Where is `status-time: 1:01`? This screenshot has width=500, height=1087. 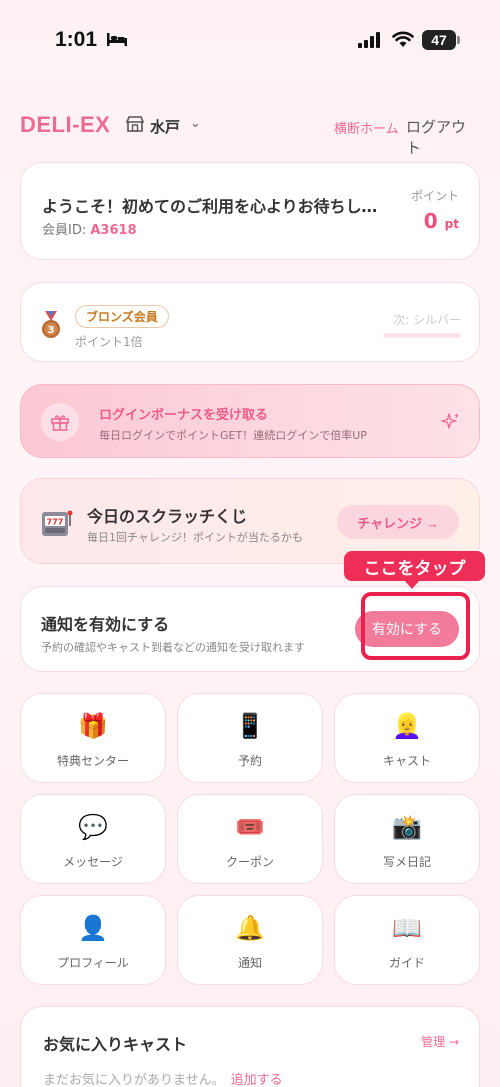
status-time: 1:01 is located at coordinates (76, 39).